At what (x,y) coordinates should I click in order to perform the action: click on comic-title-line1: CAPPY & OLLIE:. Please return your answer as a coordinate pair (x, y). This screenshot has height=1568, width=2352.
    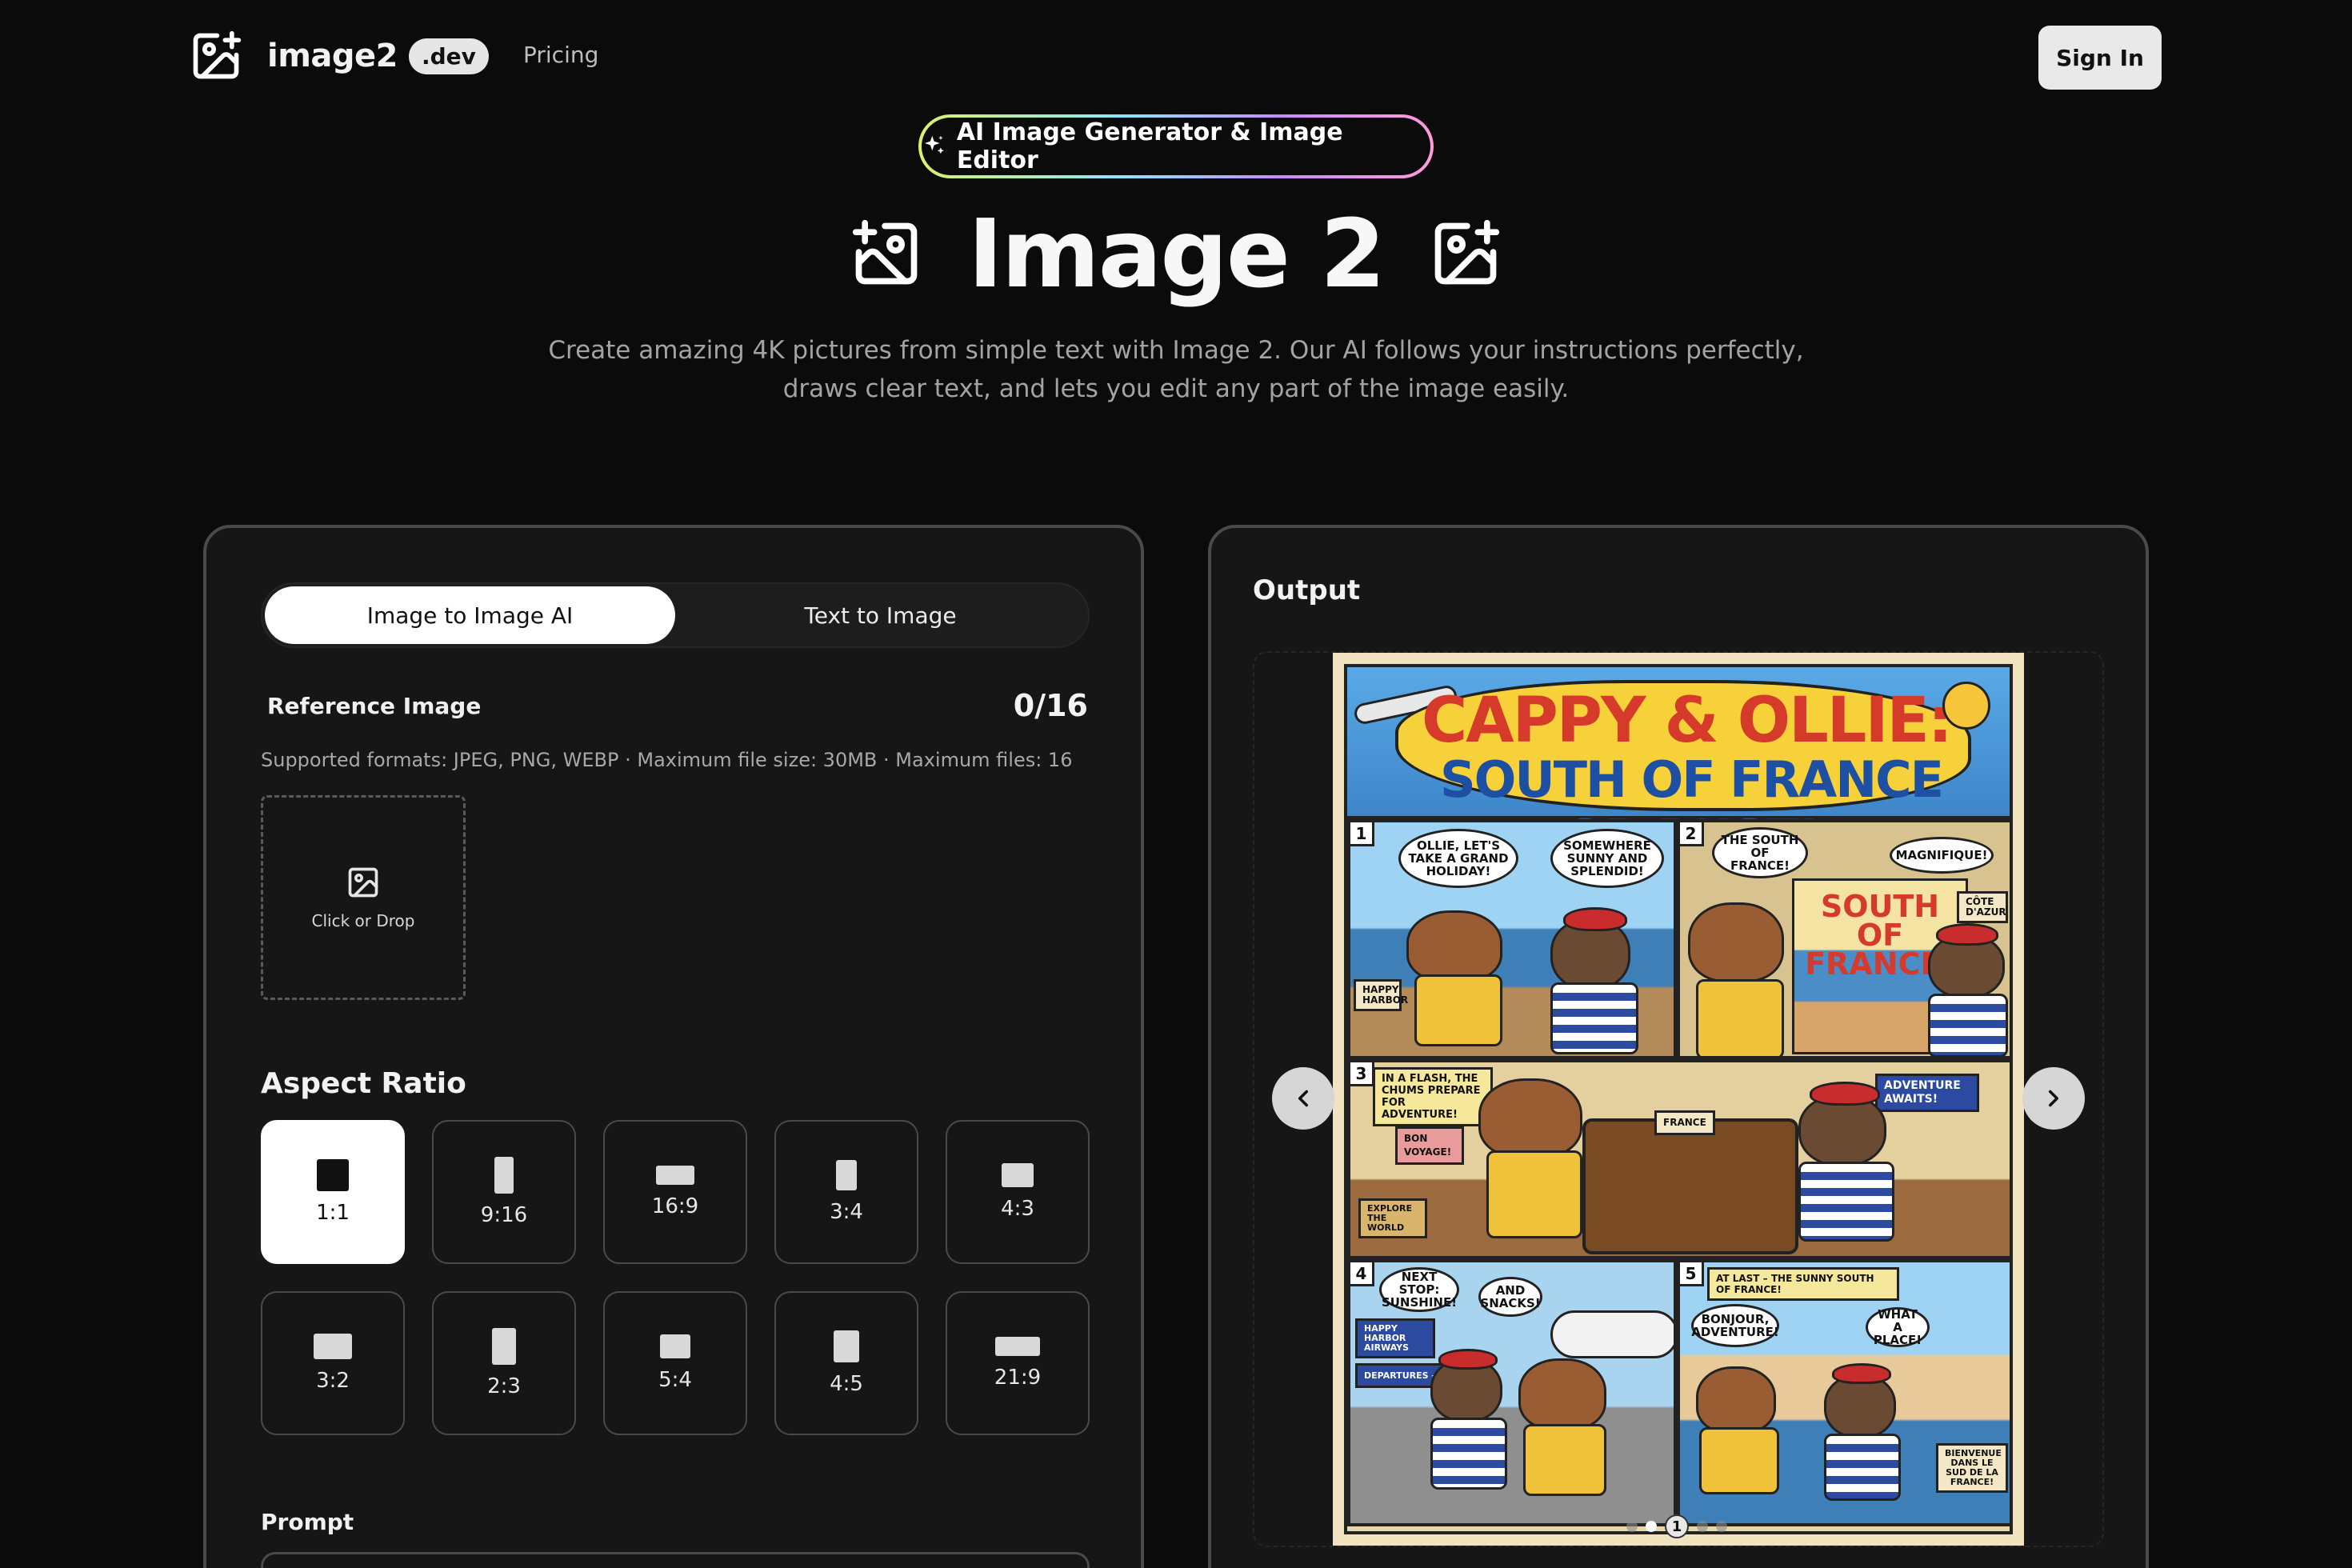
    Looking at the image, I should click on (1687, 721).